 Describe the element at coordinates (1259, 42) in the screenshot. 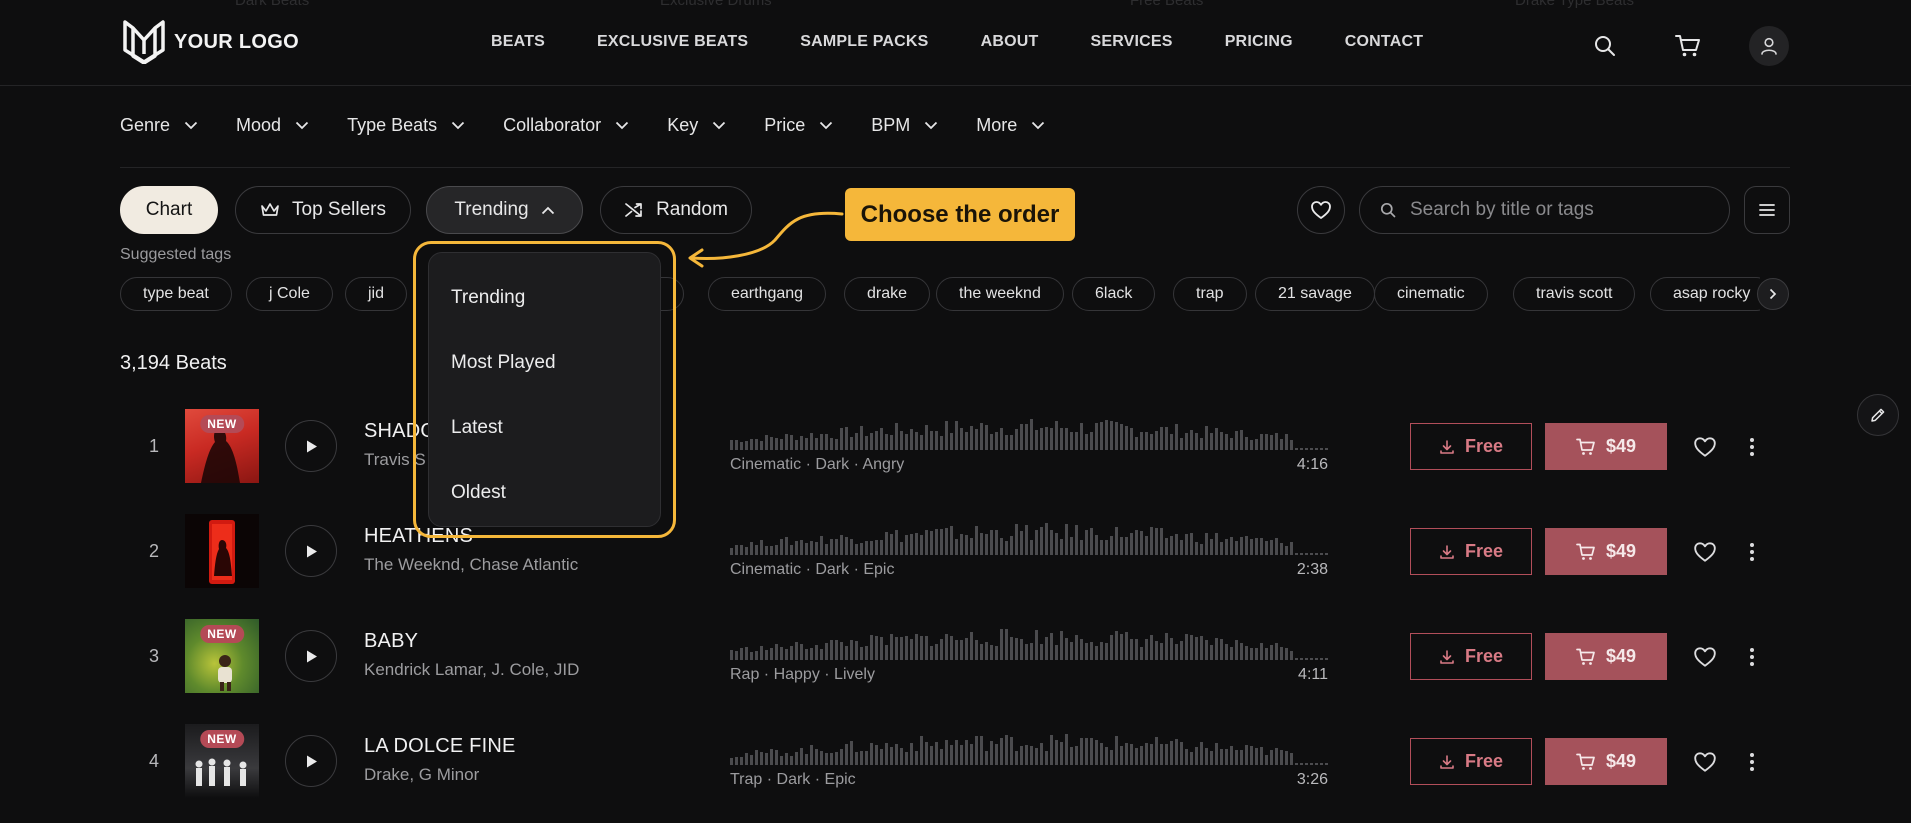

I see `nav-pricing: PRICING` at that location.